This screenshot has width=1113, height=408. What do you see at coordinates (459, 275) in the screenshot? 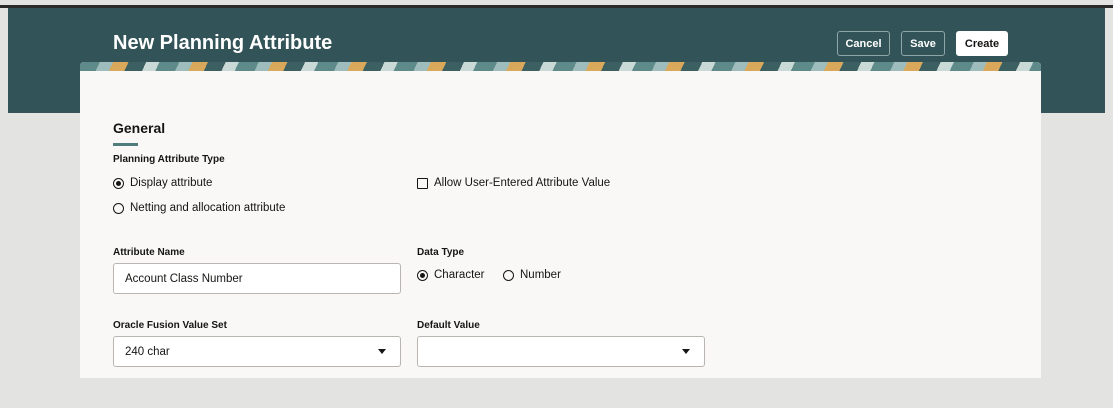
I see `radio-label: Character` at bounding box center [459, 275].